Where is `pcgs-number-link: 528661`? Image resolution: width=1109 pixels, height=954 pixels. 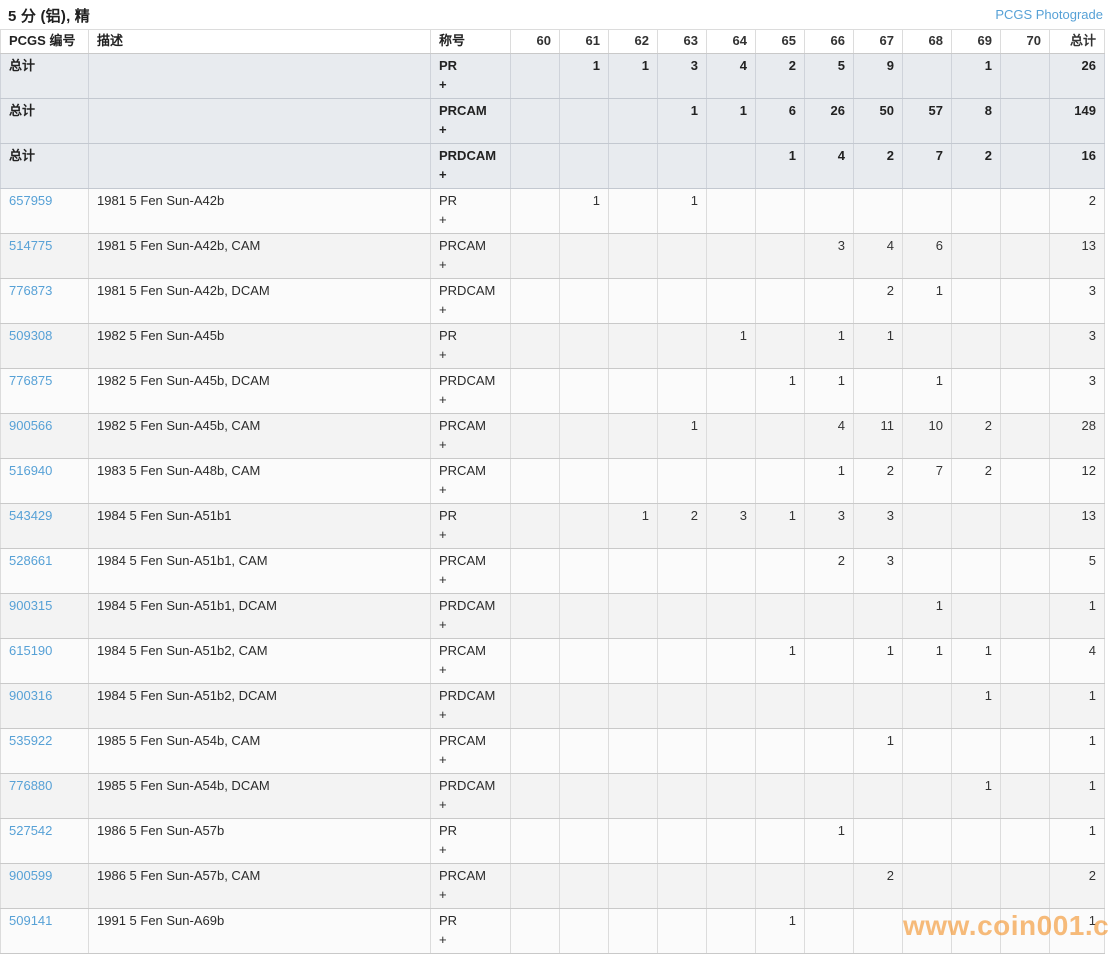 pcgs-number-link: 528661 is located at coordinates (30, 560).